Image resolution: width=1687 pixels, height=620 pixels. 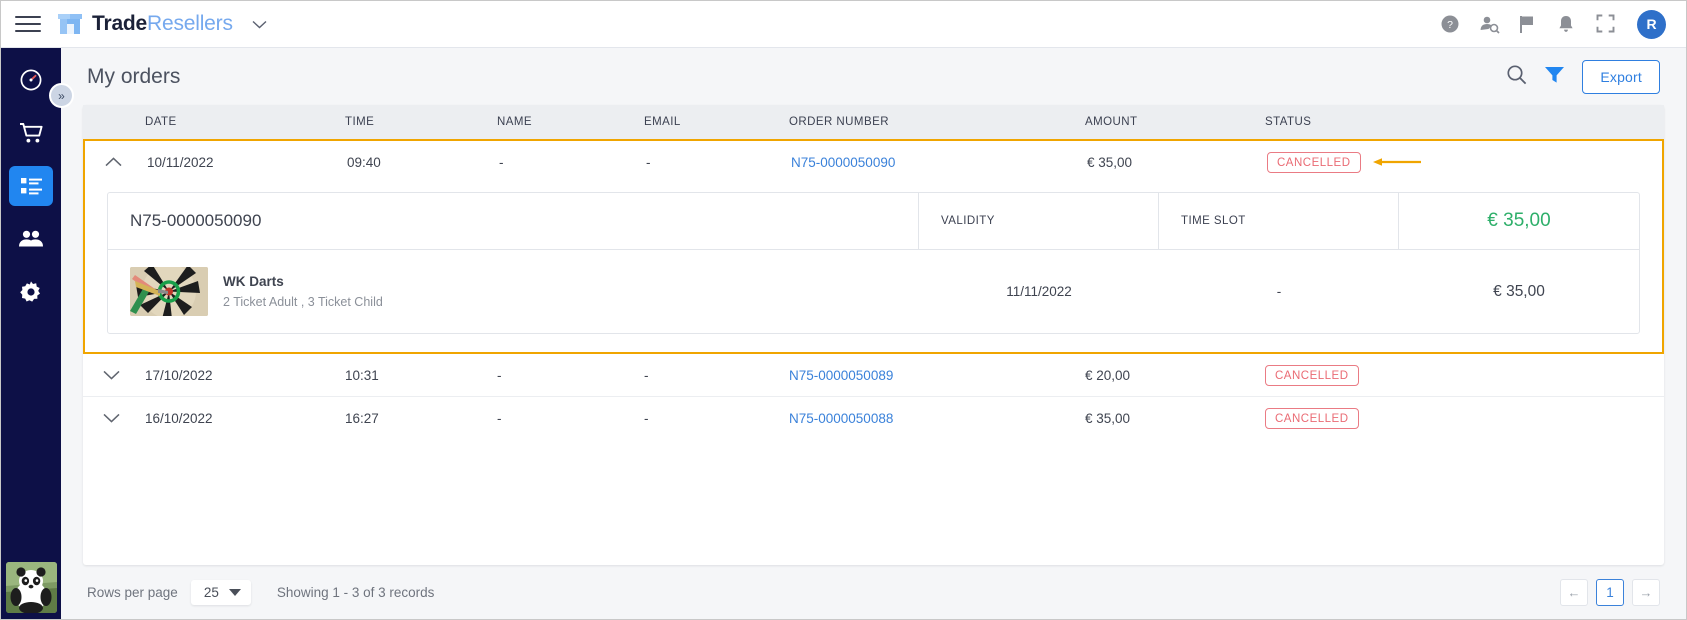 What do you see at coordinates (1279, 221) in the screenshot?
I see `detail-timeslot-label: TIME SLOT` at bounding box center [1279, 221].